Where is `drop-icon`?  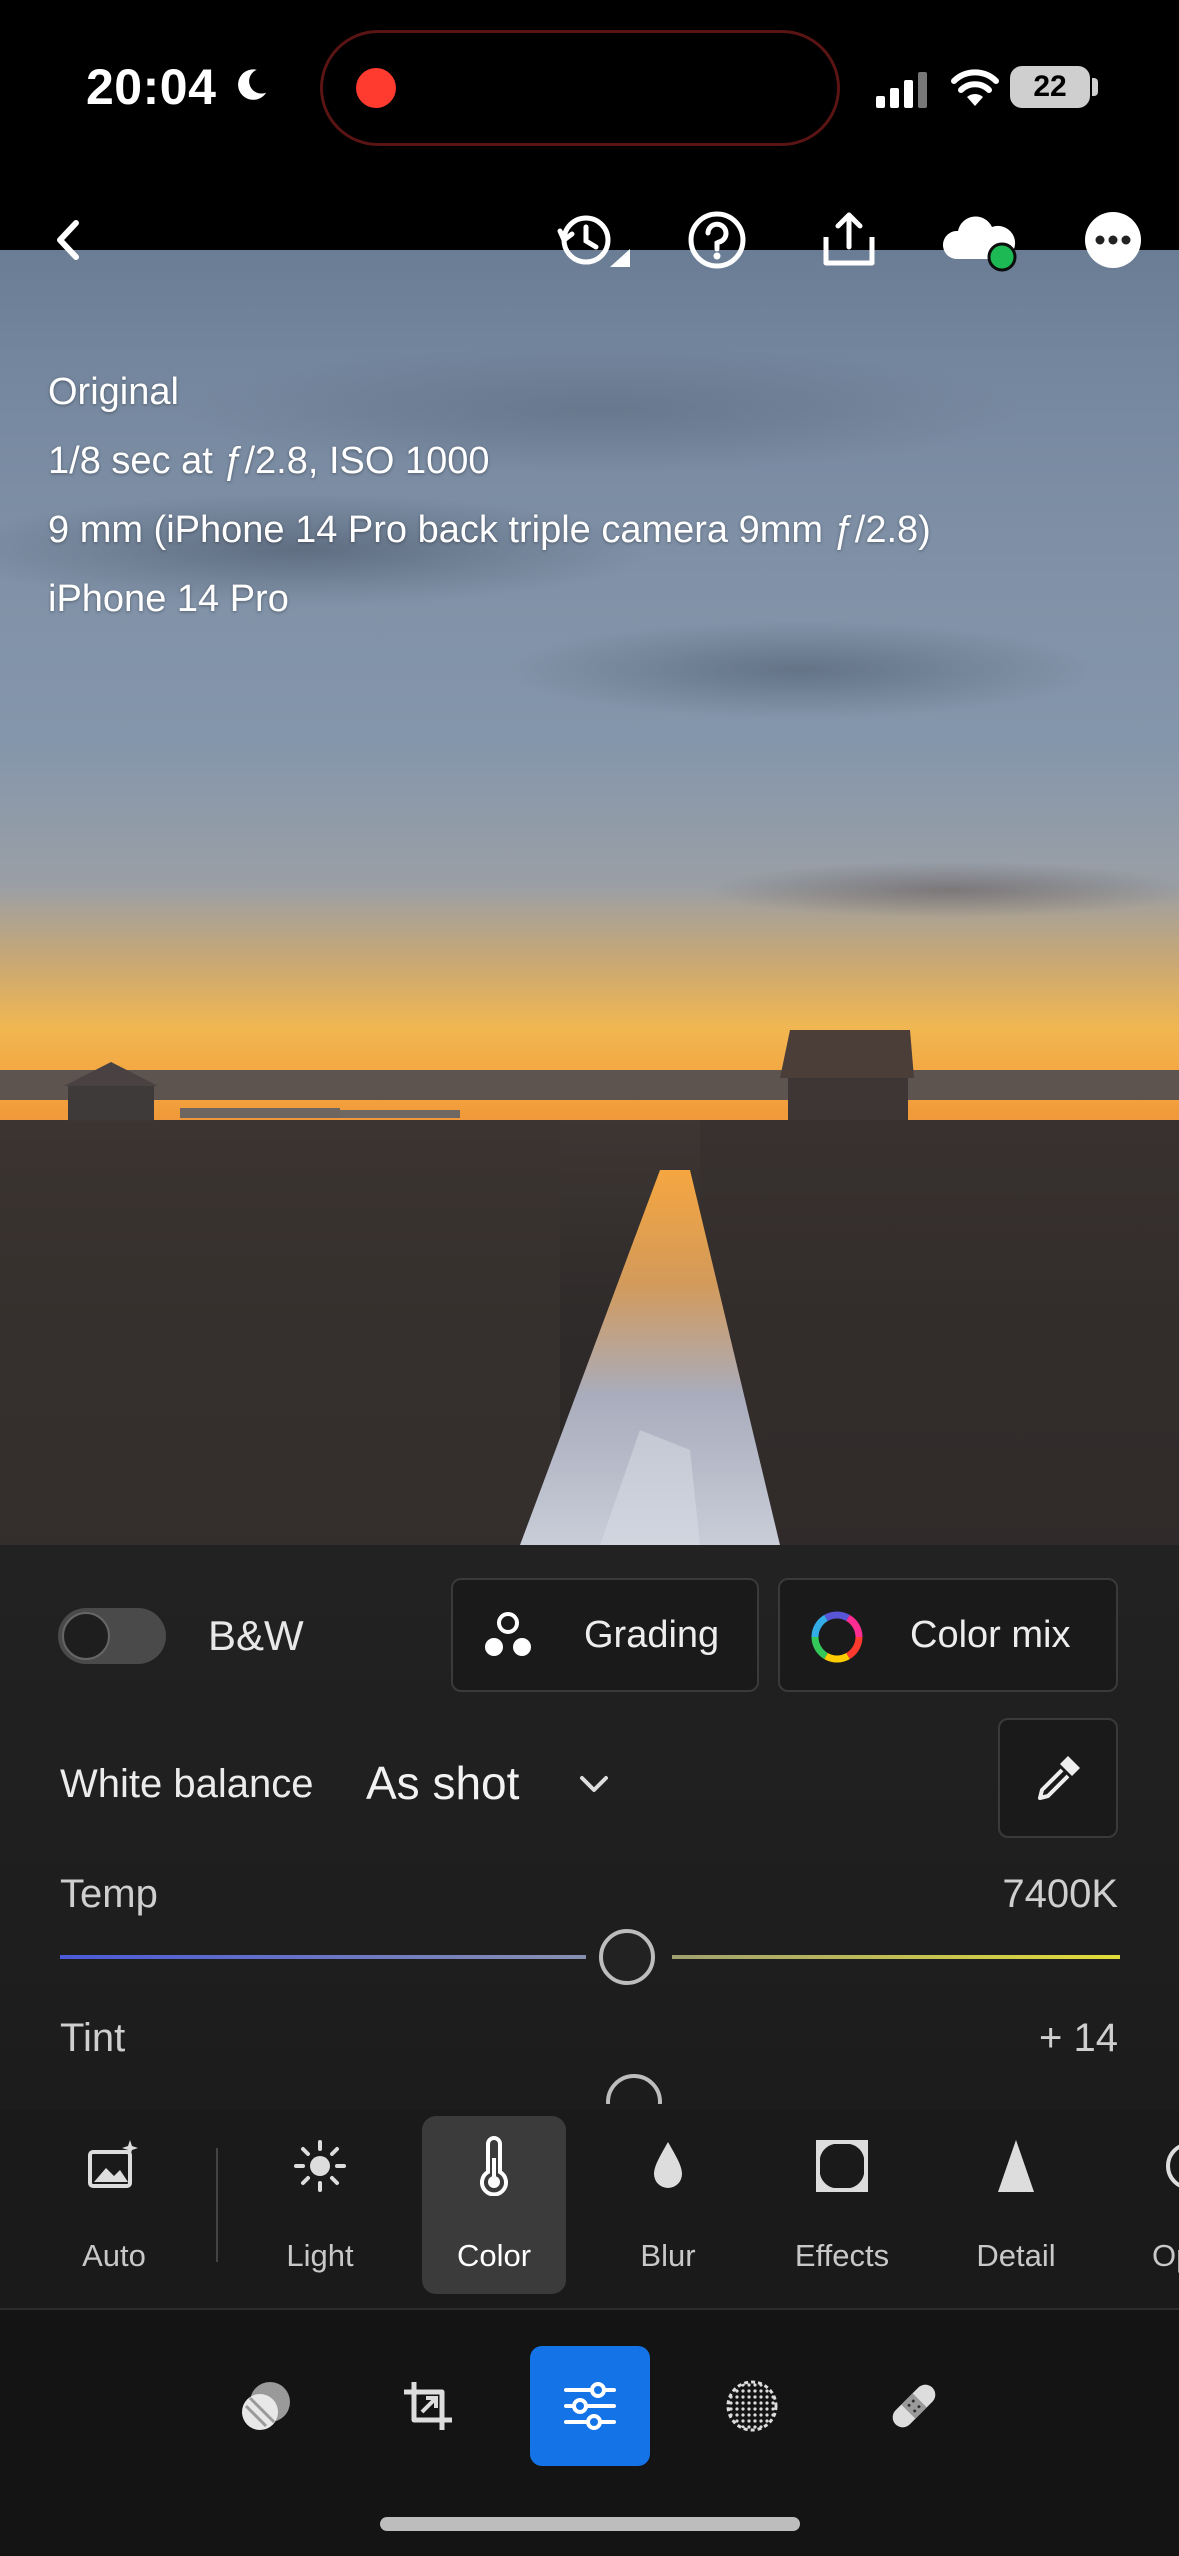 drop-icon is located at coordinates (668, 2165).